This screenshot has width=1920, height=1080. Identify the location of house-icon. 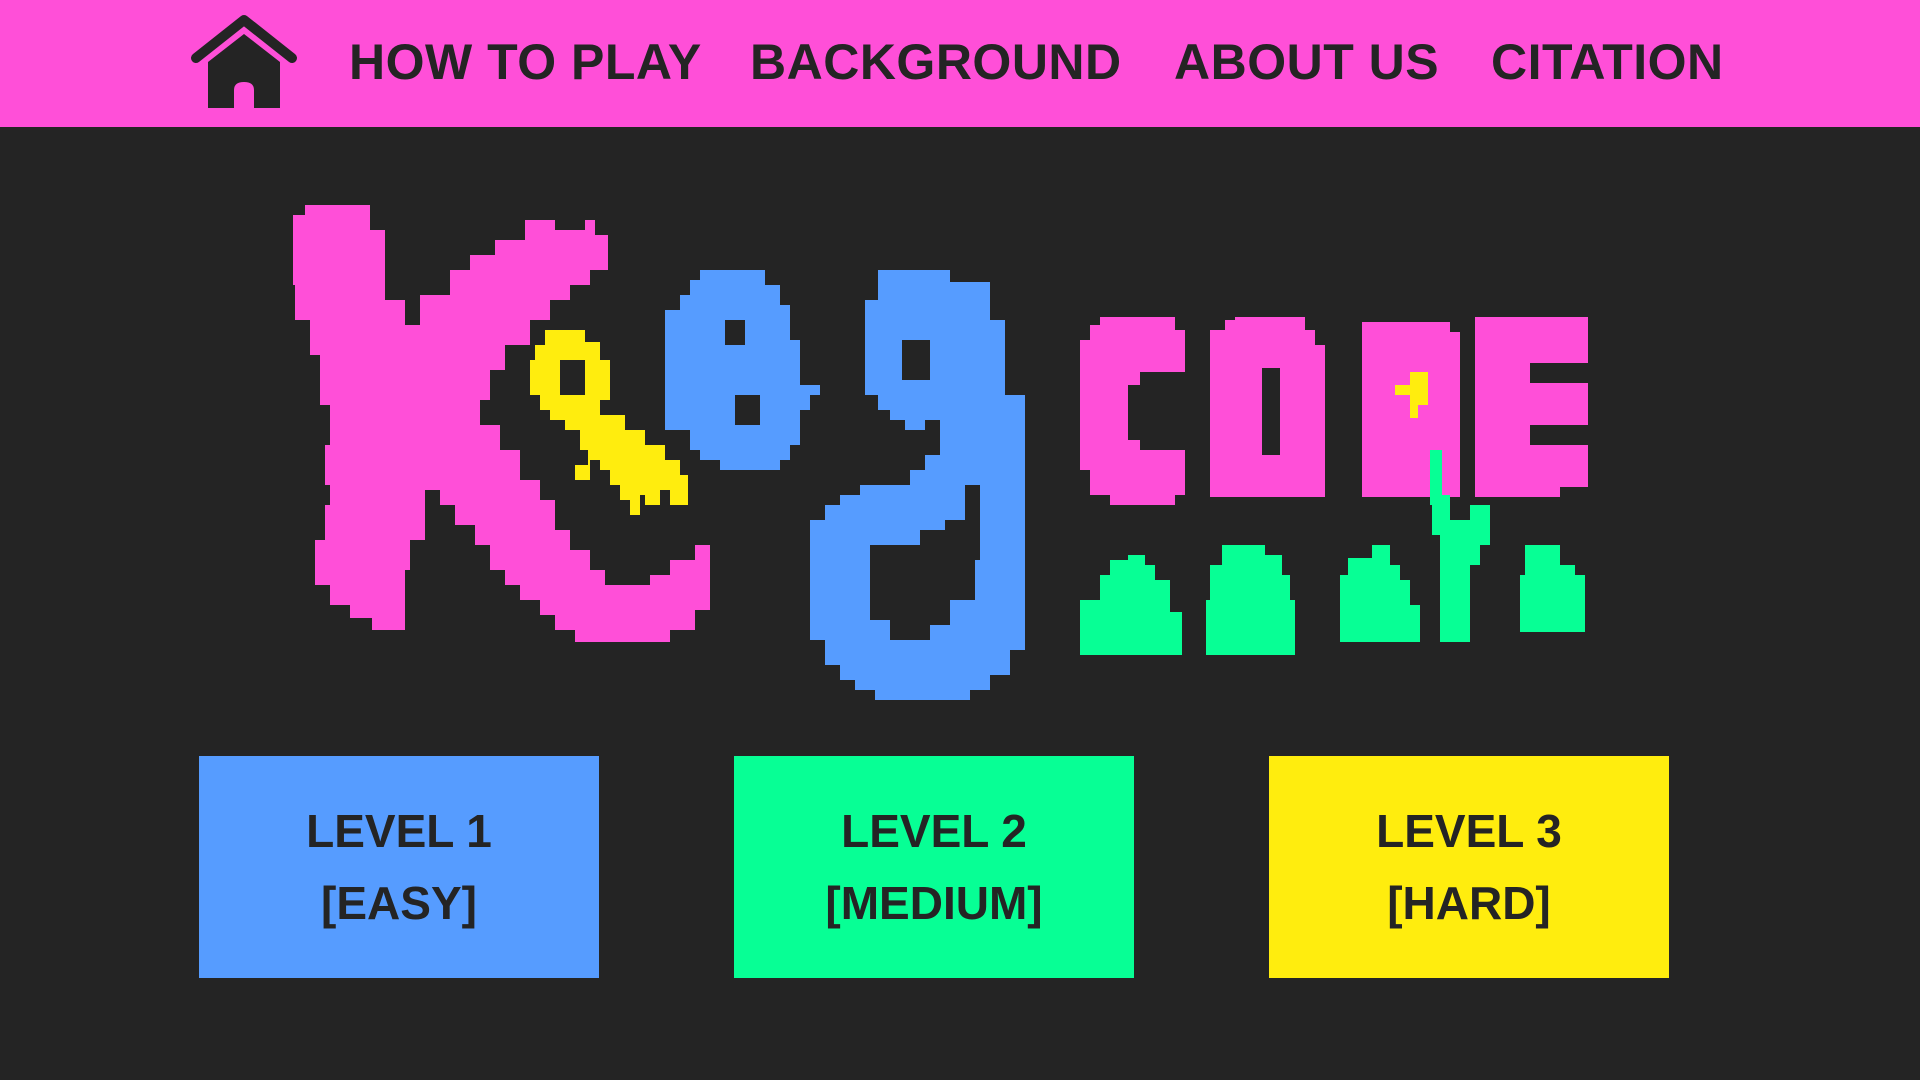
(244, 61).